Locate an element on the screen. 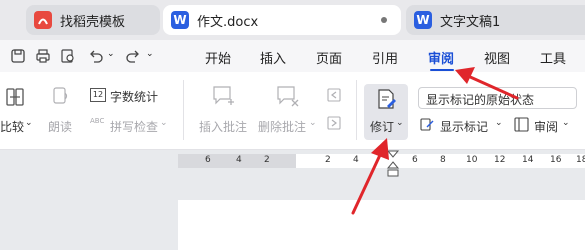 This screenshot has height=250, width=585. compare-icon is located at coordinates (15, 97).